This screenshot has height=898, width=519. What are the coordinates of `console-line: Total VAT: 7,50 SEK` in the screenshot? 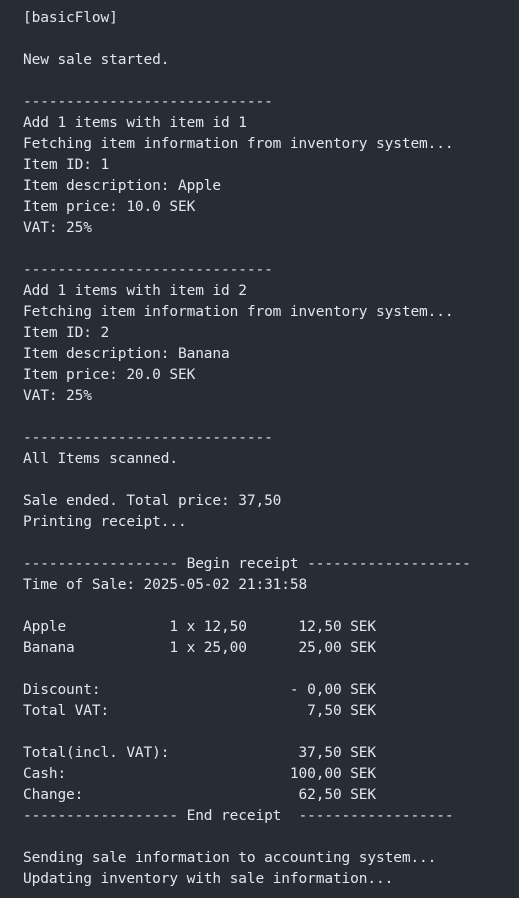 It's located at (199, 711).